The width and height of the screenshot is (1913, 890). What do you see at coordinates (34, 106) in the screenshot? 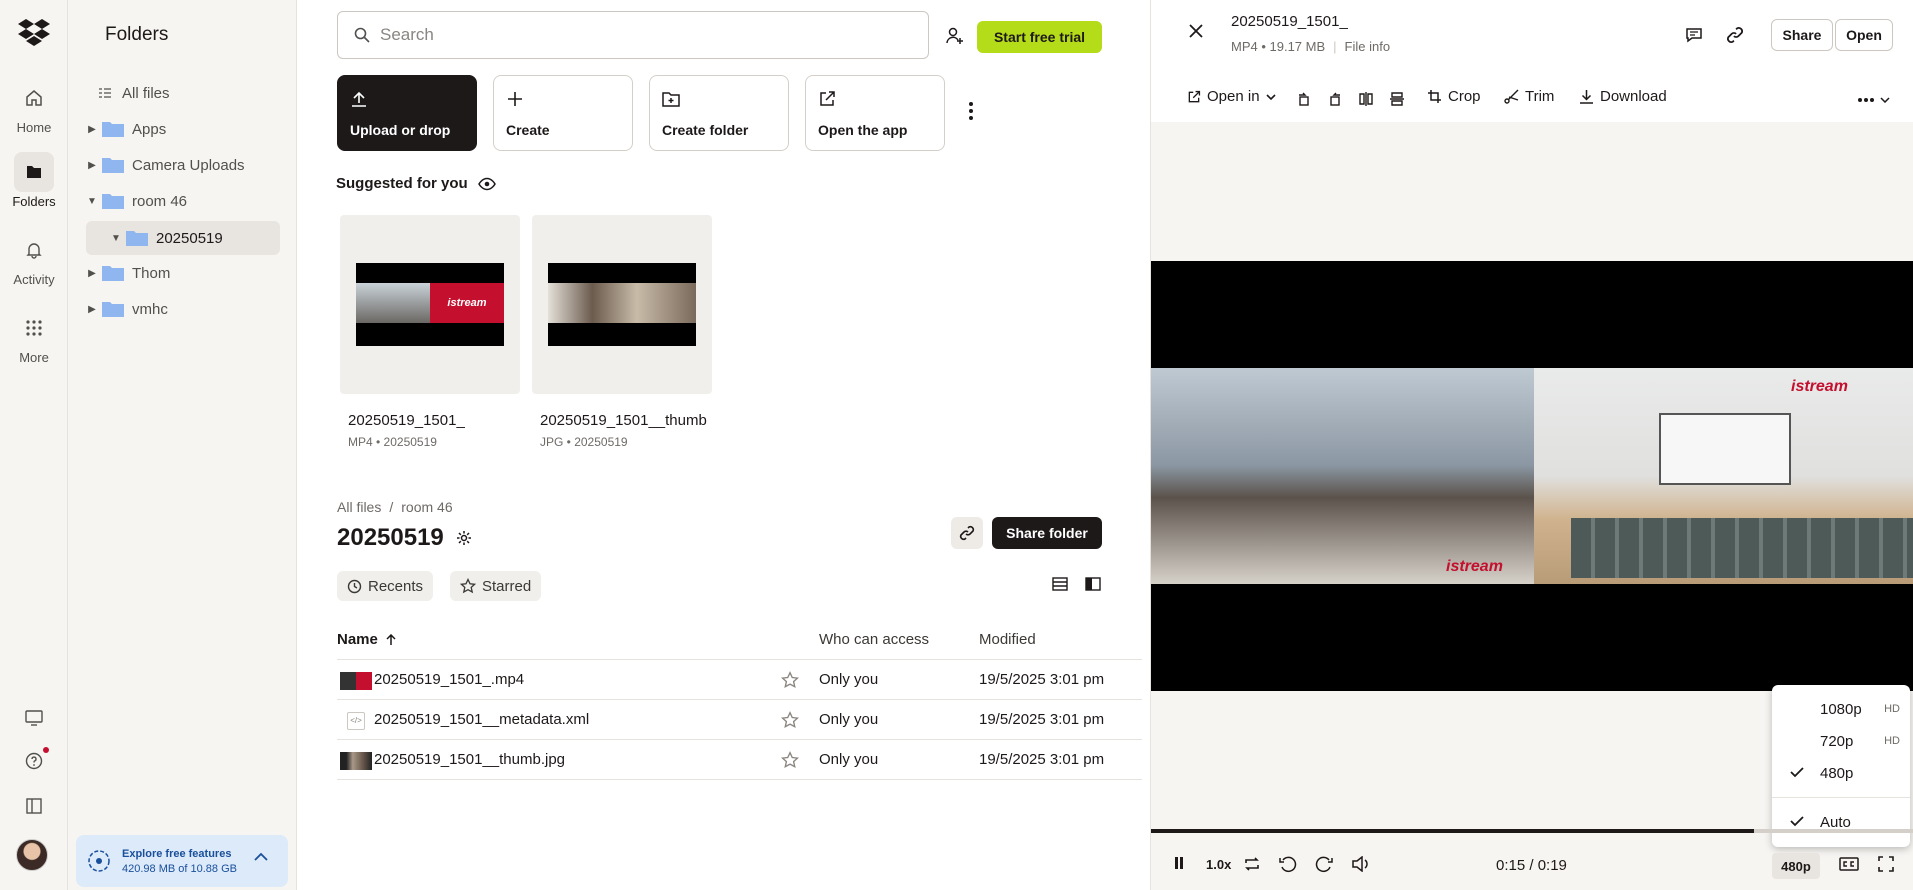
I see `rail-home: Home` at bounding box center [34, 106].